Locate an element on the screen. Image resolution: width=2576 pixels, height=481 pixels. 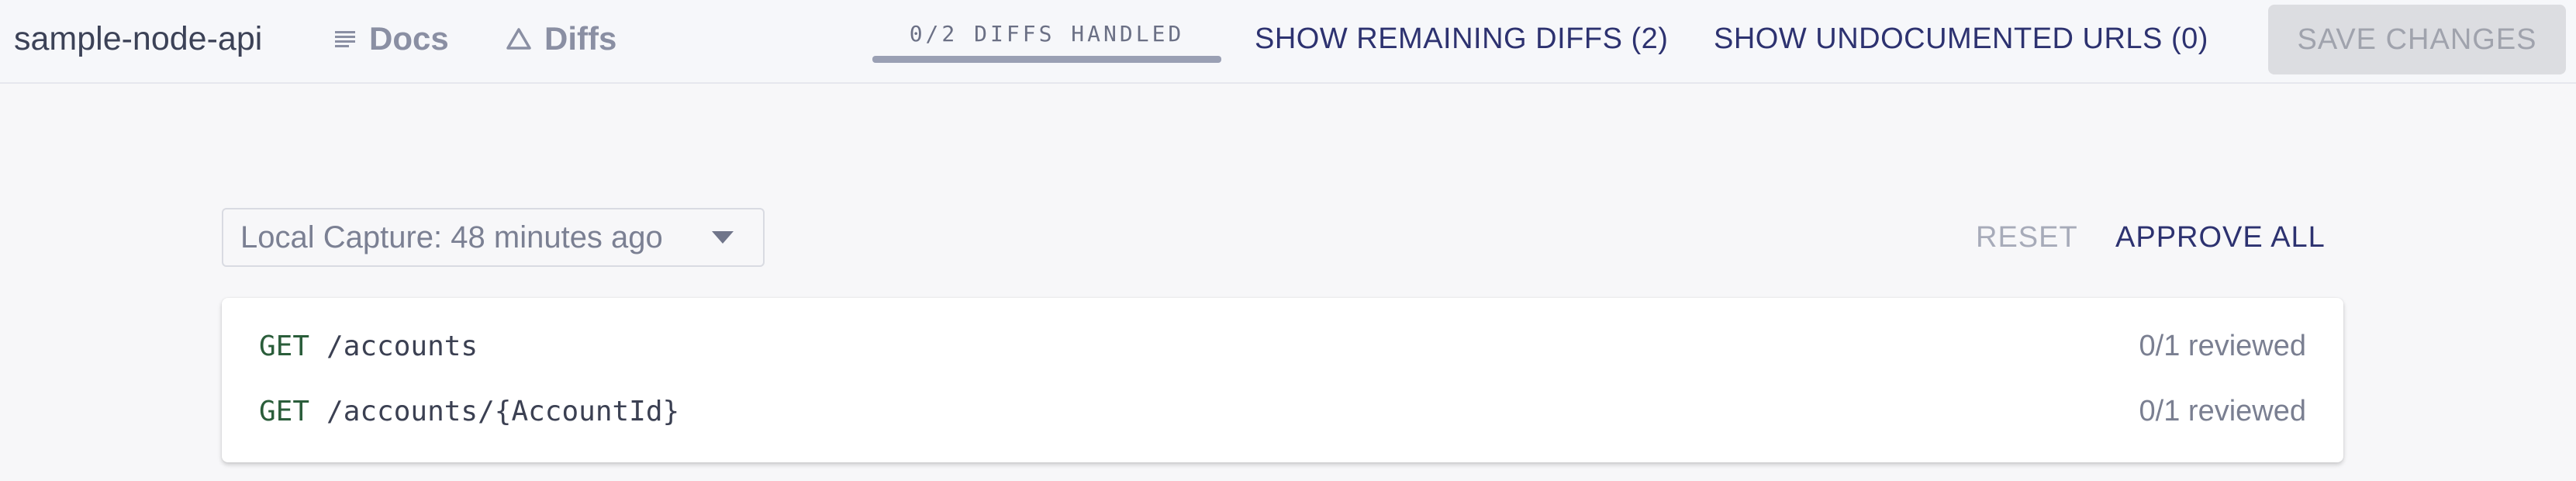
endpoint-row: GET/accounts/{AccountId} 0/1 reviewed is located at coordinates (1283, 411).